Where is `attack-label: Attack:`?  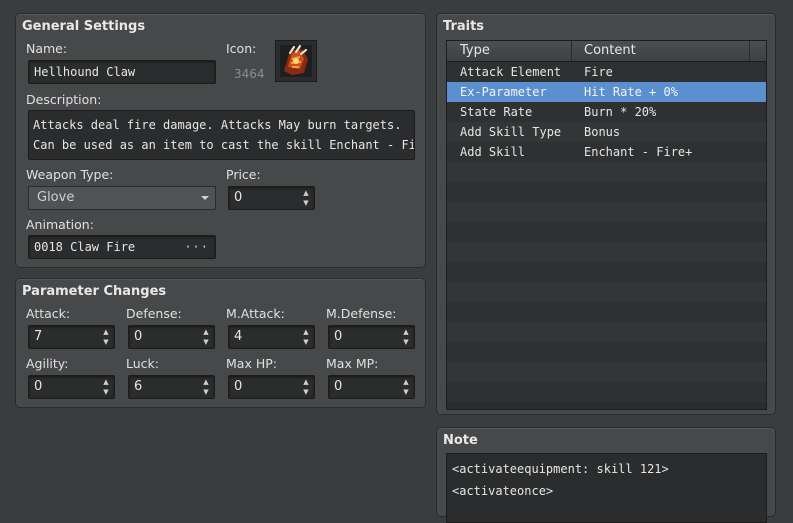 attack-label: Attack: is located at coordinates (48, 313).